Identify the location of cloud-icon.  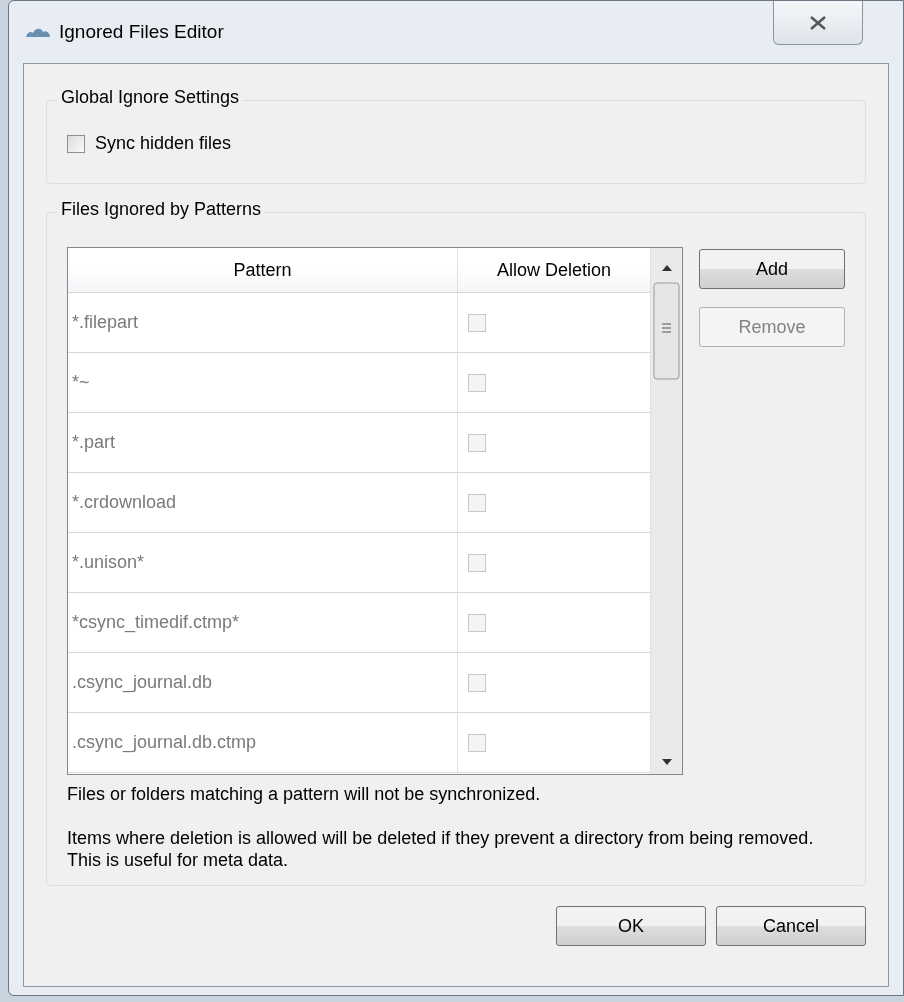
(38, 32).